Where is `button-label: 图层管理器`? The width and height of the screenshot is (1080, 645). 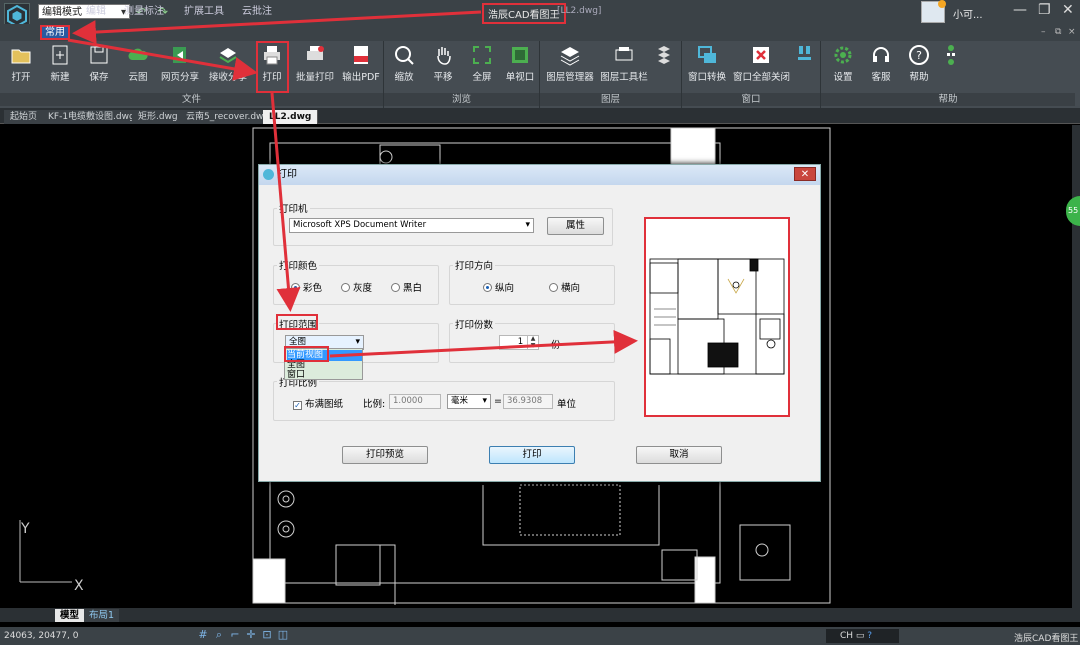 button-label: 图层管理器 is located at coordinates (570, 77).